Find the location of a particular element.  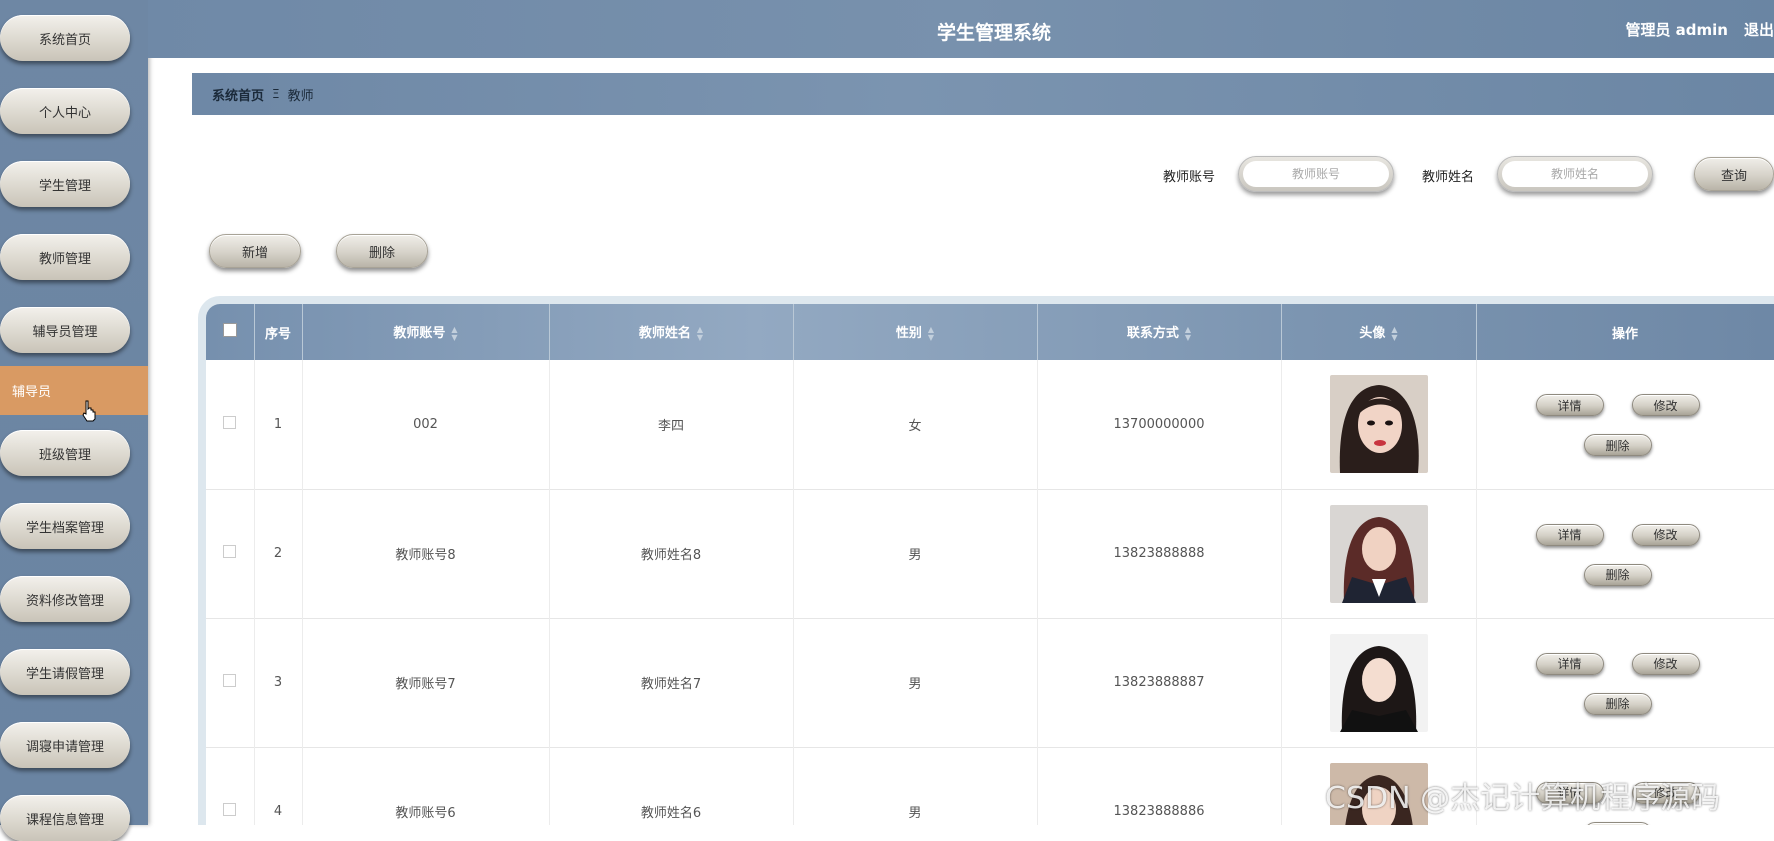

sidebar-item-teacher-management: 教师管理 is located at coordinates (65, 257).